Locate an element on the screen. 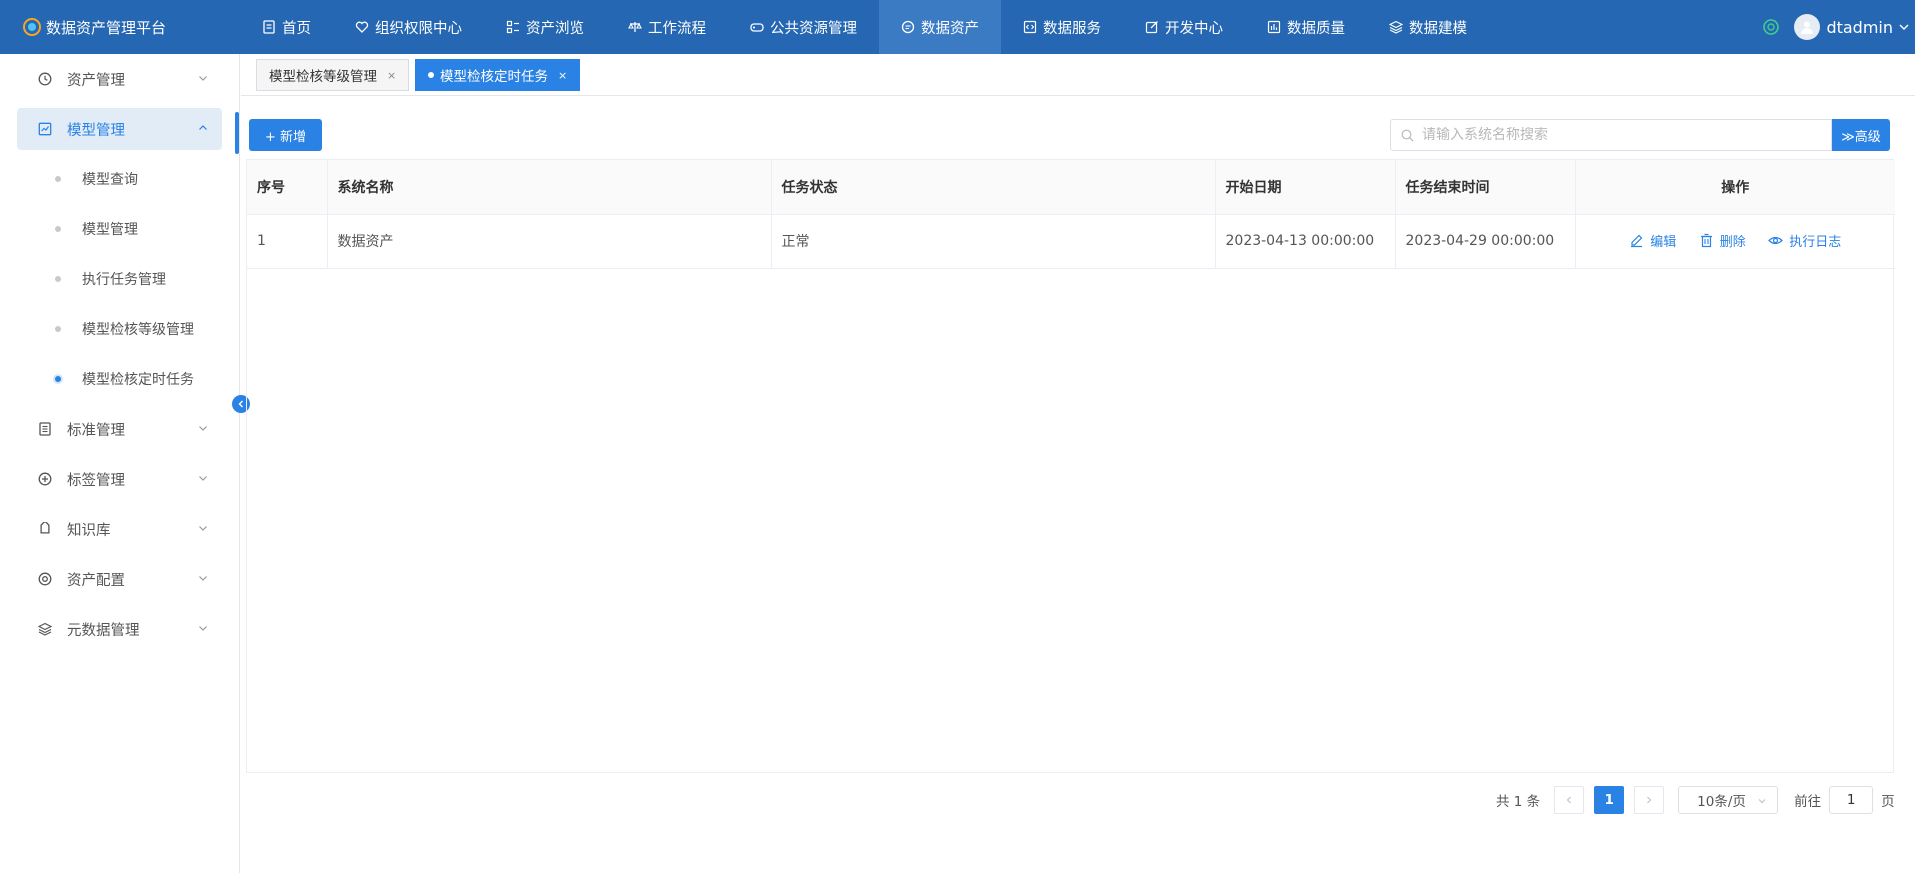 This screenshot has height=873, width=1915. sidebar-subitem-model-manage: 模型管理 is located at coordinates (119, 229).